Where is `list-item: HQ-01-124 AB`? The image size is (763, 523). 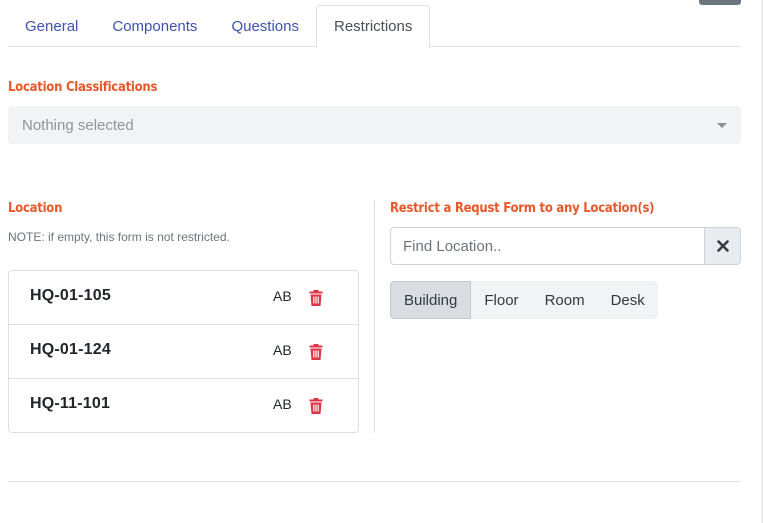 list-item: HQ-01-124 AB is located at coordinates (183, 352).